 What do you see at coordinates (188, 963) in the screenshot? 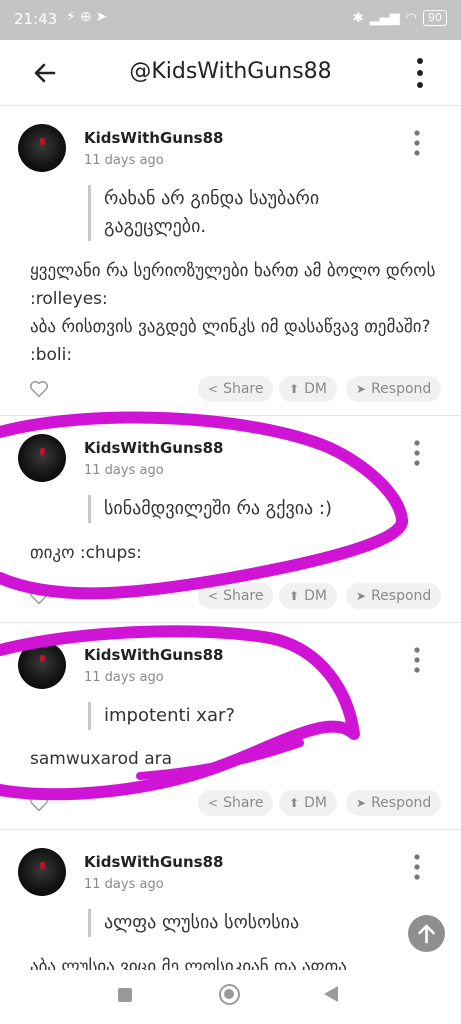
I see `post-body: აბა ლუსია ვიცი მე ლოსიკიან და აფთა` at bounding box center [188, 963].